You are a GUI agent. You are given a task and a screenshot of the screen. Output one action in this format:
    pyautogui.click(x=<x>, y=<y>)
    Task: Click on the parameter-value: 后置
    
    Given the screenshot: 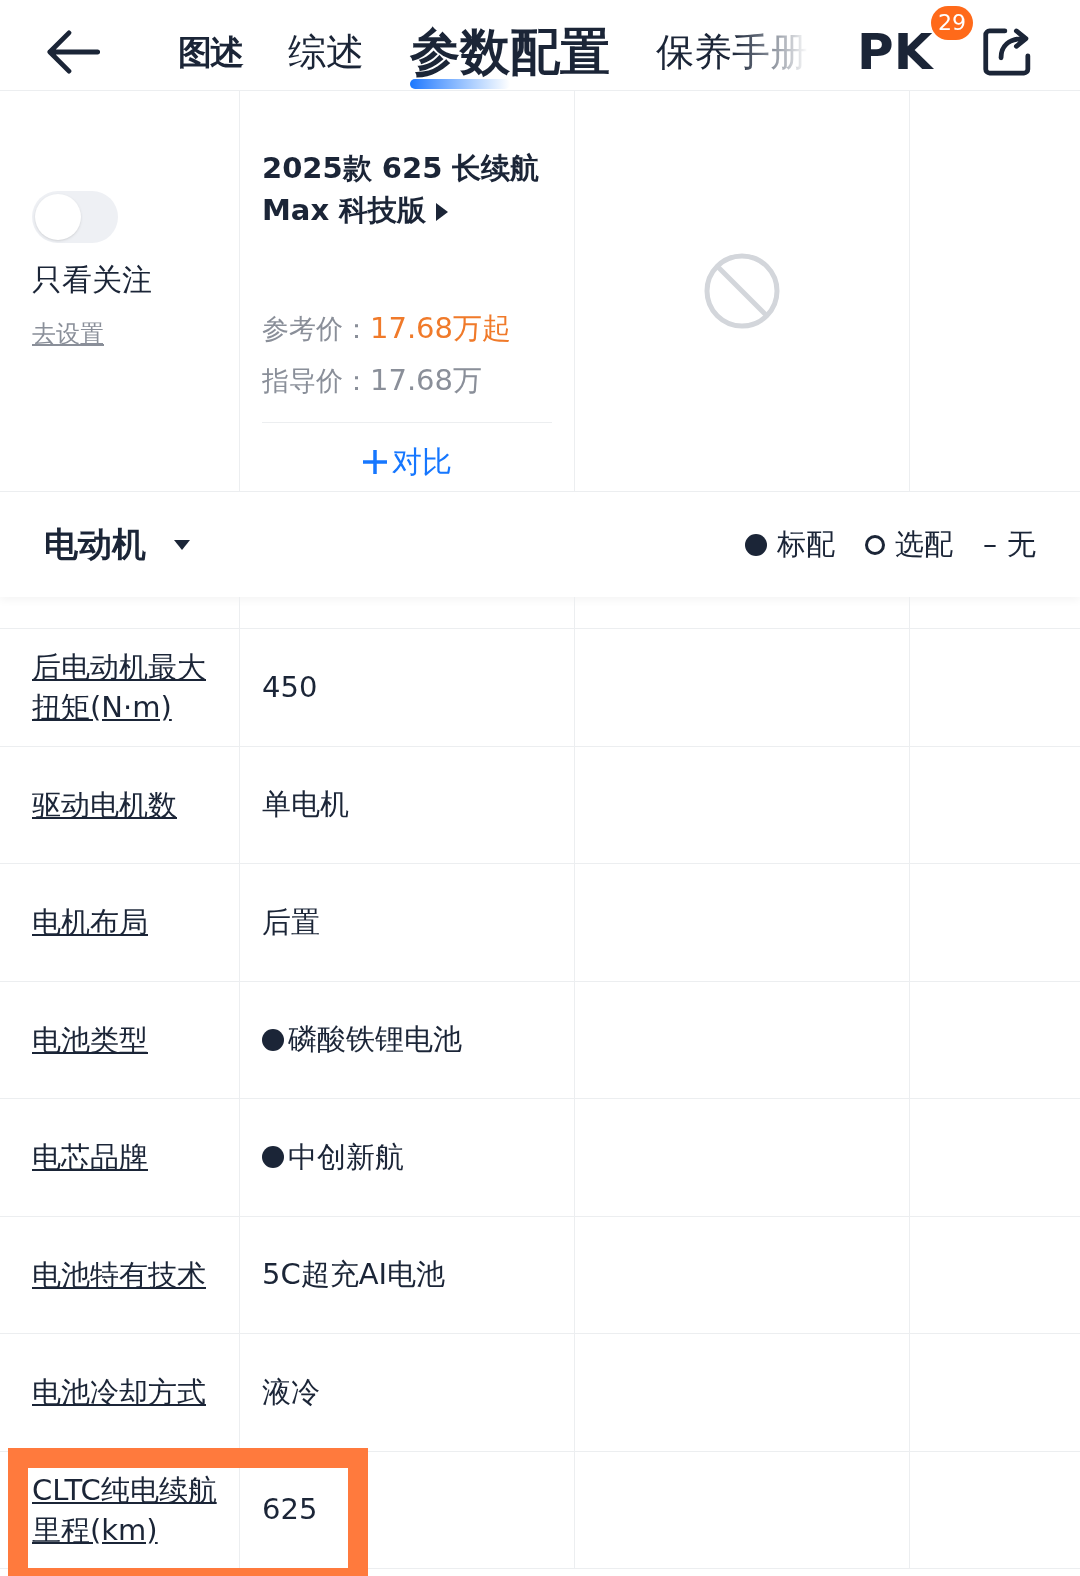 What is the action you would take?
    pyautogui.click(x=291, y=922)
    